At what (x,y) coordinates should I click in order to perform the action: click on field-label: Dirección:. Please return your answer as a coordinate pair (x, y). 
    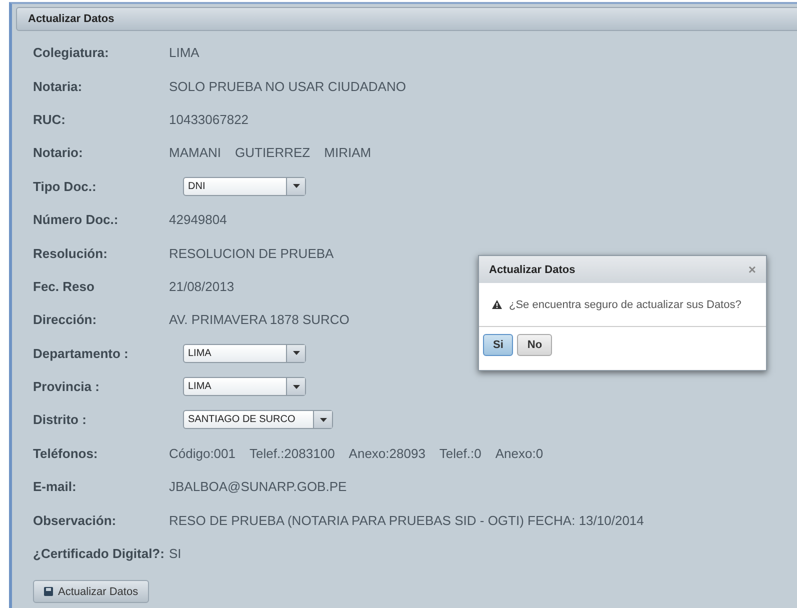
    Looking at the image, I should click on (65, 320).